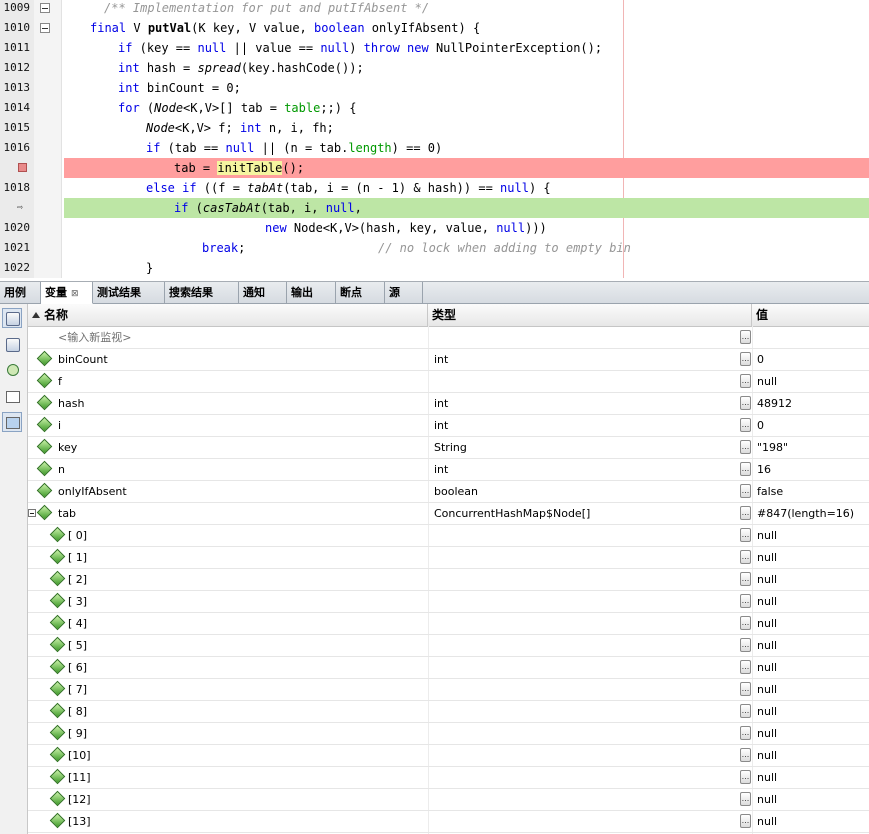 The image size is (869, 834). I want to click on variable-type: String, so click(450, 447).